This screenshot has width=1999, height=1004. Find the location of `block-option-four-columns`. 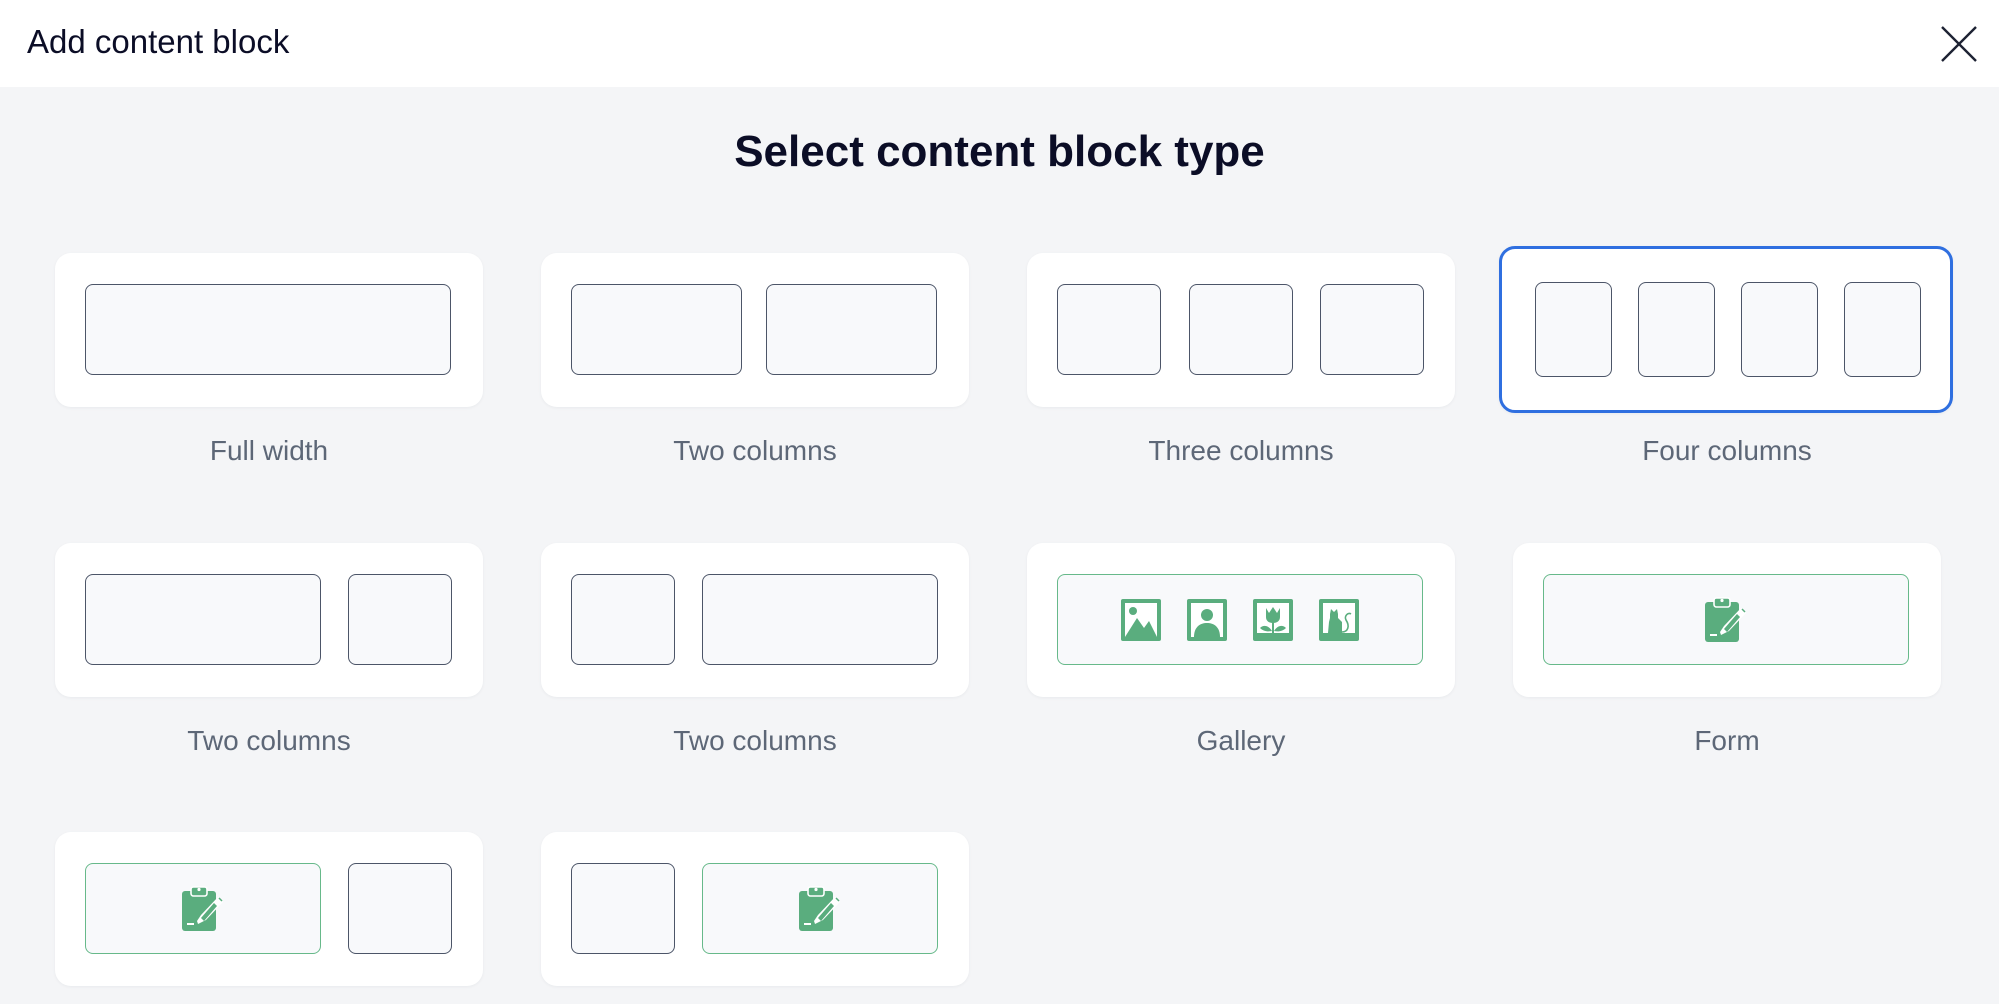

block-option-four-columns is located at coordinates (1726, 329).